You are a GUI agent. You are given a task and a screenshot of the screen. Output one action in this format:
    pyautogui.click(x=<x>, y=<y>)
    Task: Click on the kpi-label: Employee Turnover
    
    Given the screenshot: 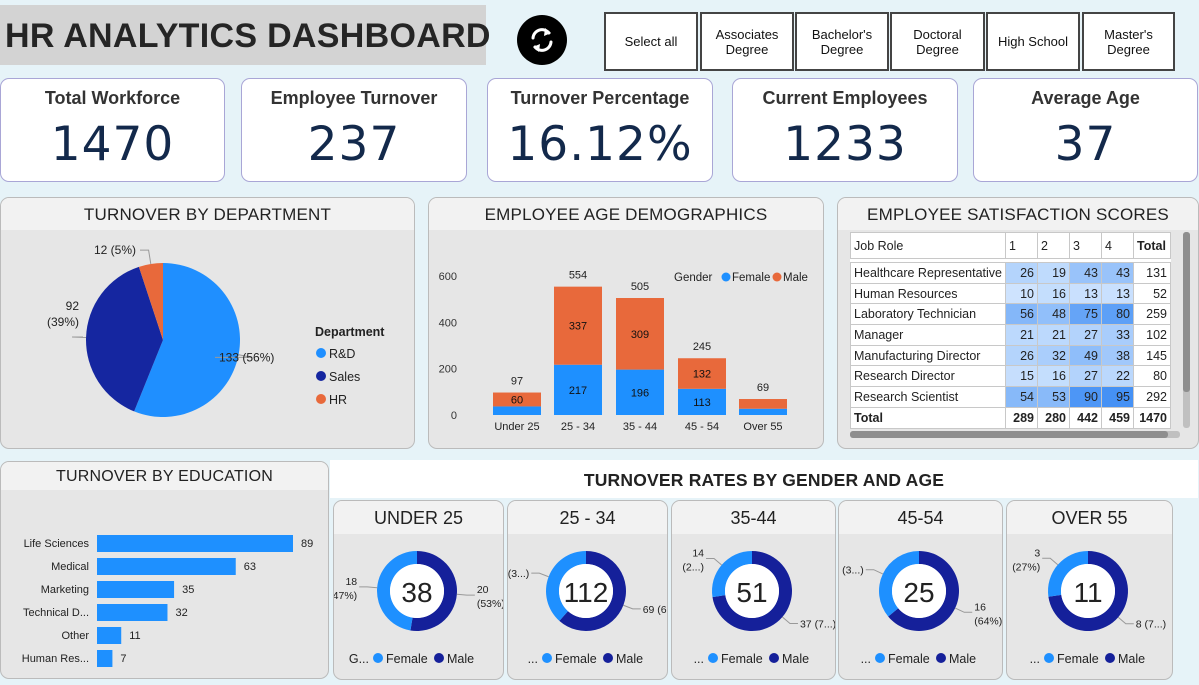 What is the action you would take?
    pyautogui.click(x=354, y=98)
    